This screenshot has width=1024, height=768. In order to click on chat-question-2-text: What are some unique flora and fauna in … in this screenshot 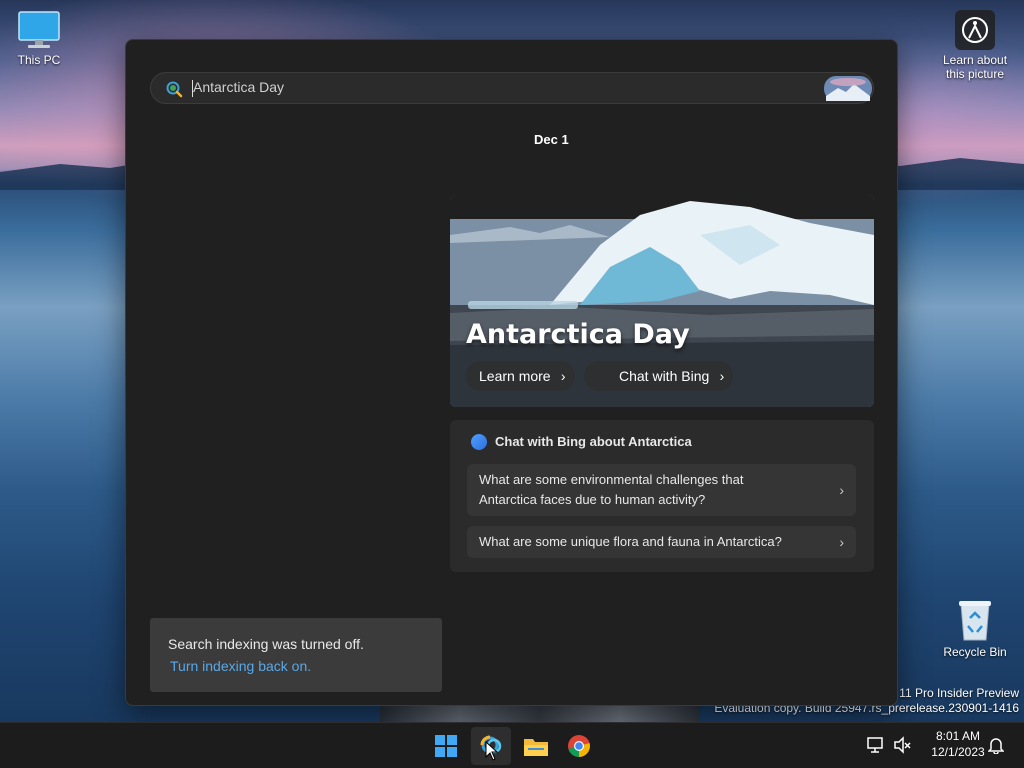, I will do `click(630, 541)`.